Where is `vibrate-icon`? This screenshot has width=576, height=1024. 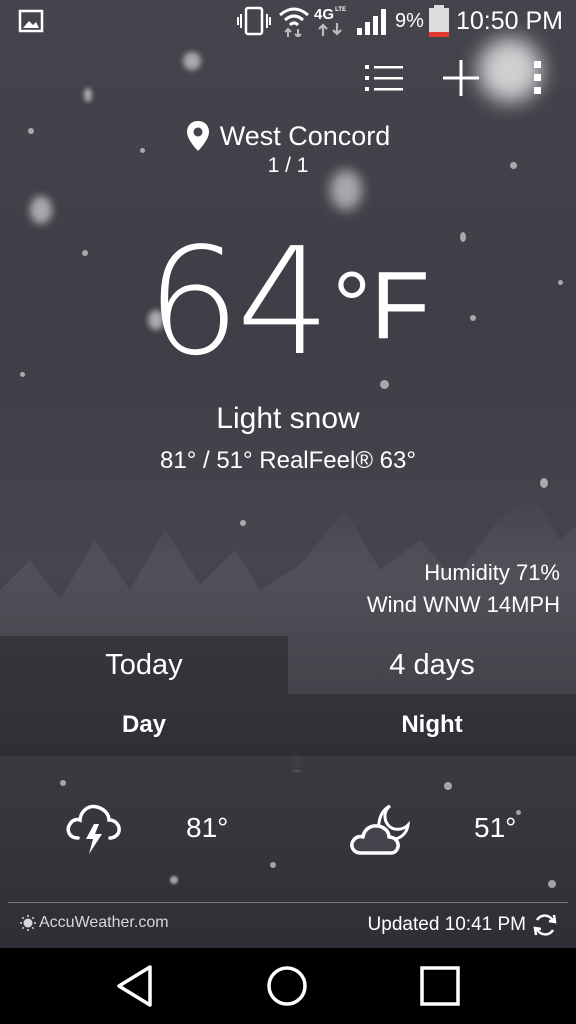 vibrate-icon is located at coordinates (254, 21).